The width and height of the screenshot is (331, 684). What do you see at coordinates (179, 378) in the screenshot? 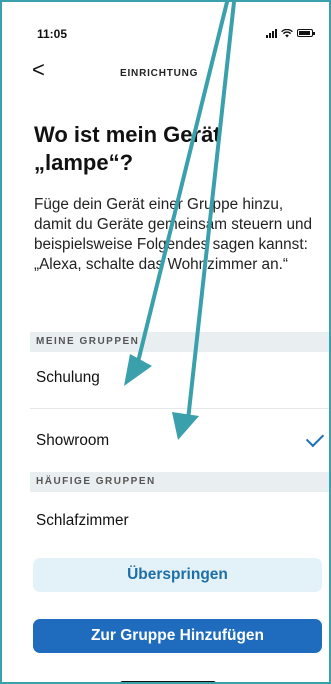
I see `group-item-schulung: Schulung` at bounding box center [179, 378].